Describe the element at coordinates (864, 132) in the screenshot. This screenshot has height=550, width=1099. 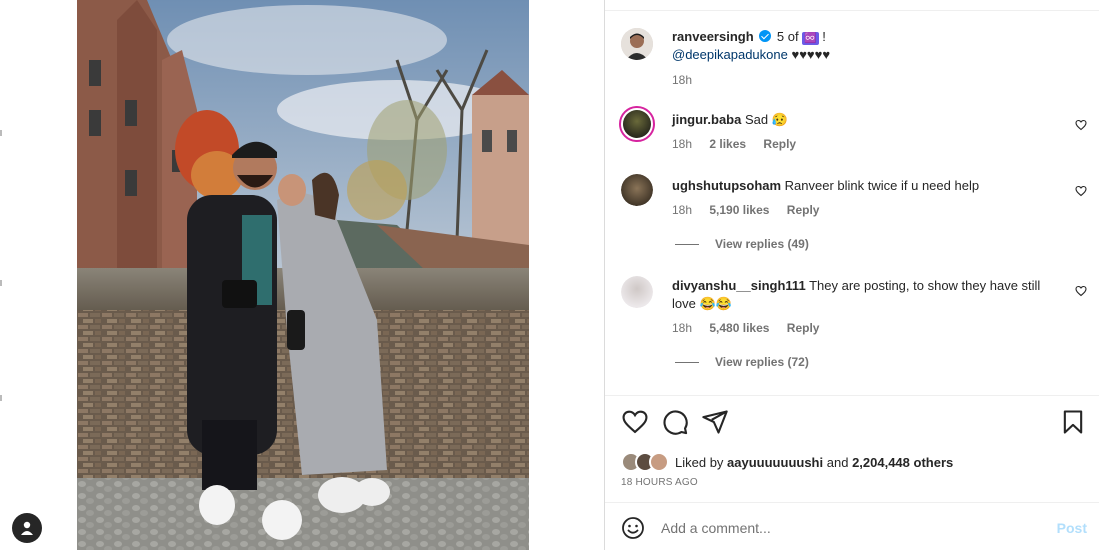
I see `comment-body: jingur.baba Sad 😥 18h 2 likes Reply` at that location.